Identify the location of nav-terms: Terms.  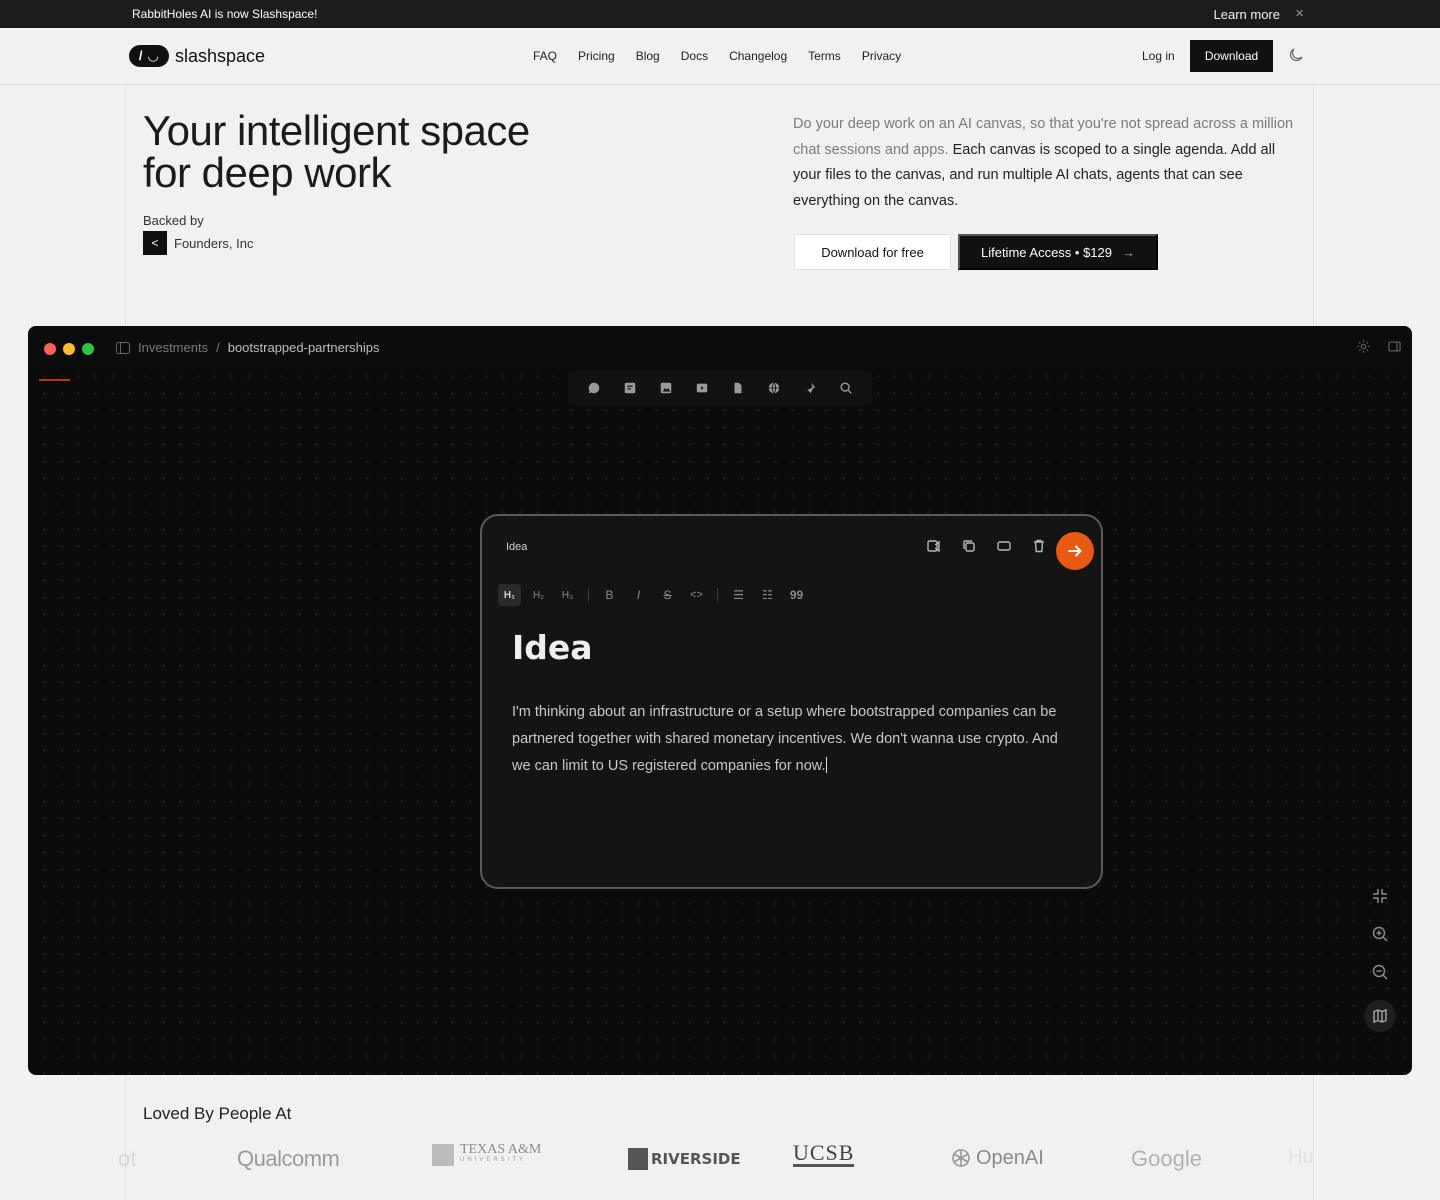
(824, 56).